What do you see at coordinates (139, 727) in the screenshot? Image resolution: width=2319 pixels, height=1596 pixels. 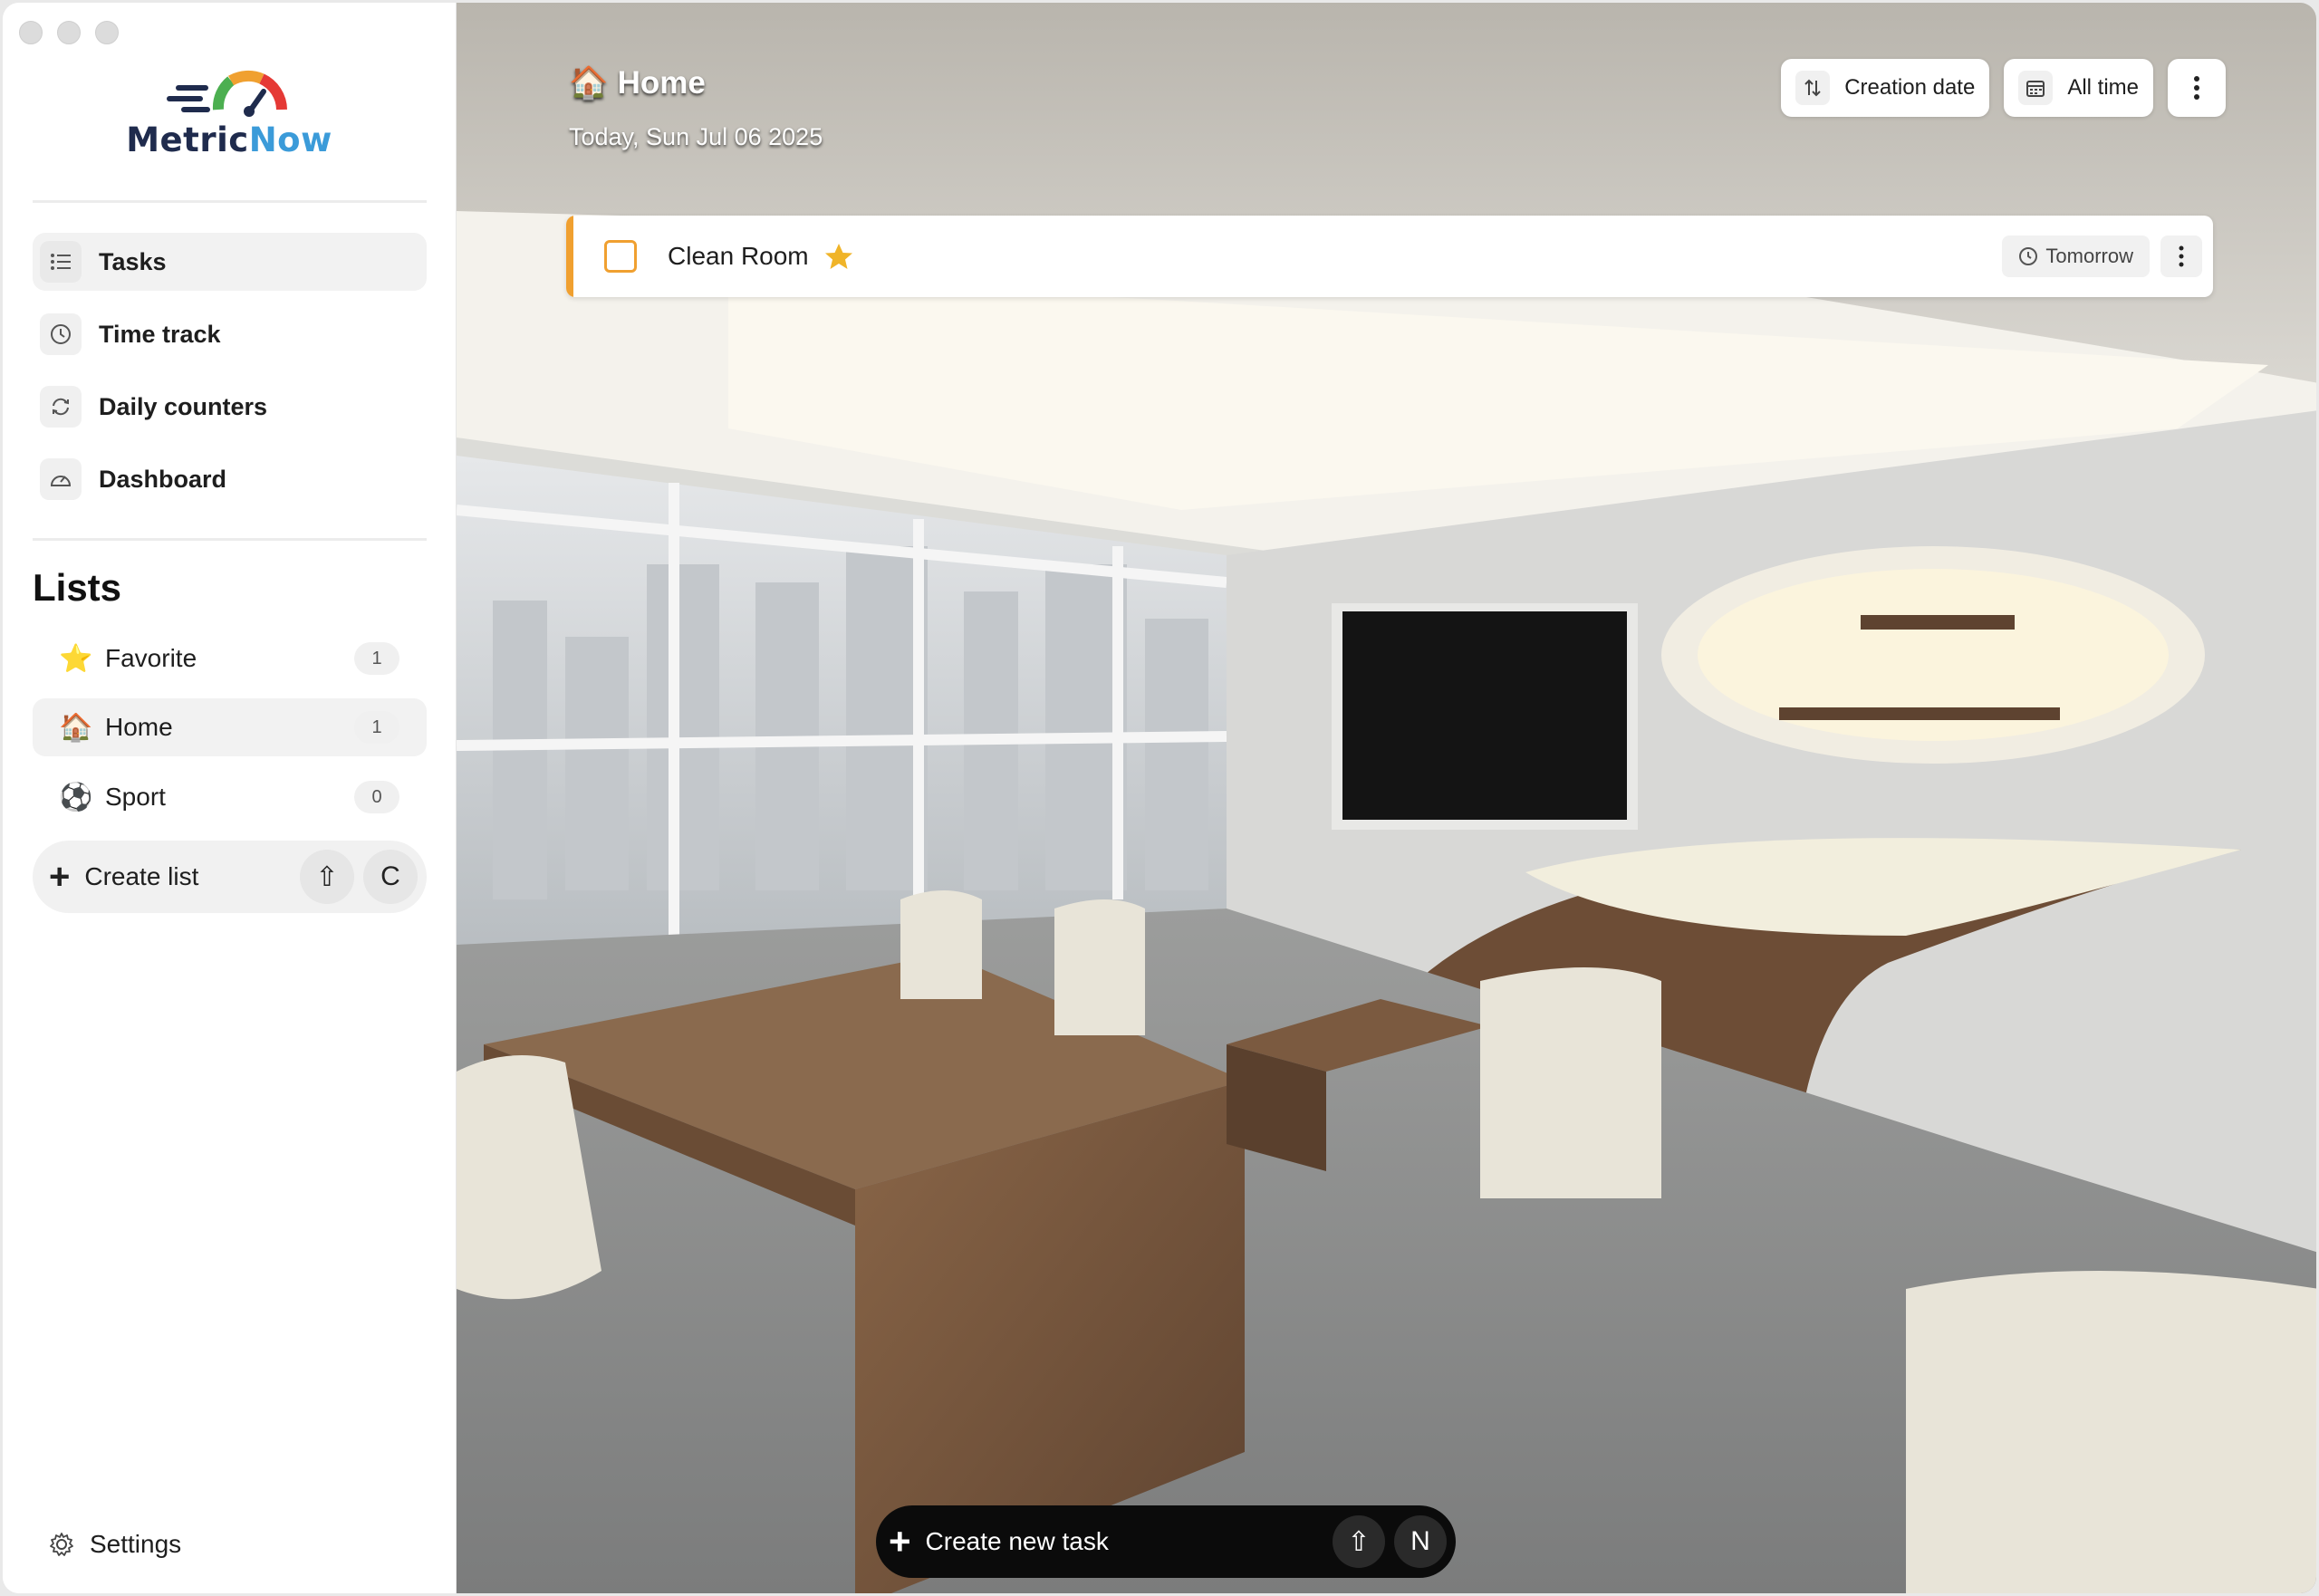 I see `list-label: Home` at bounding box center [139, 727].